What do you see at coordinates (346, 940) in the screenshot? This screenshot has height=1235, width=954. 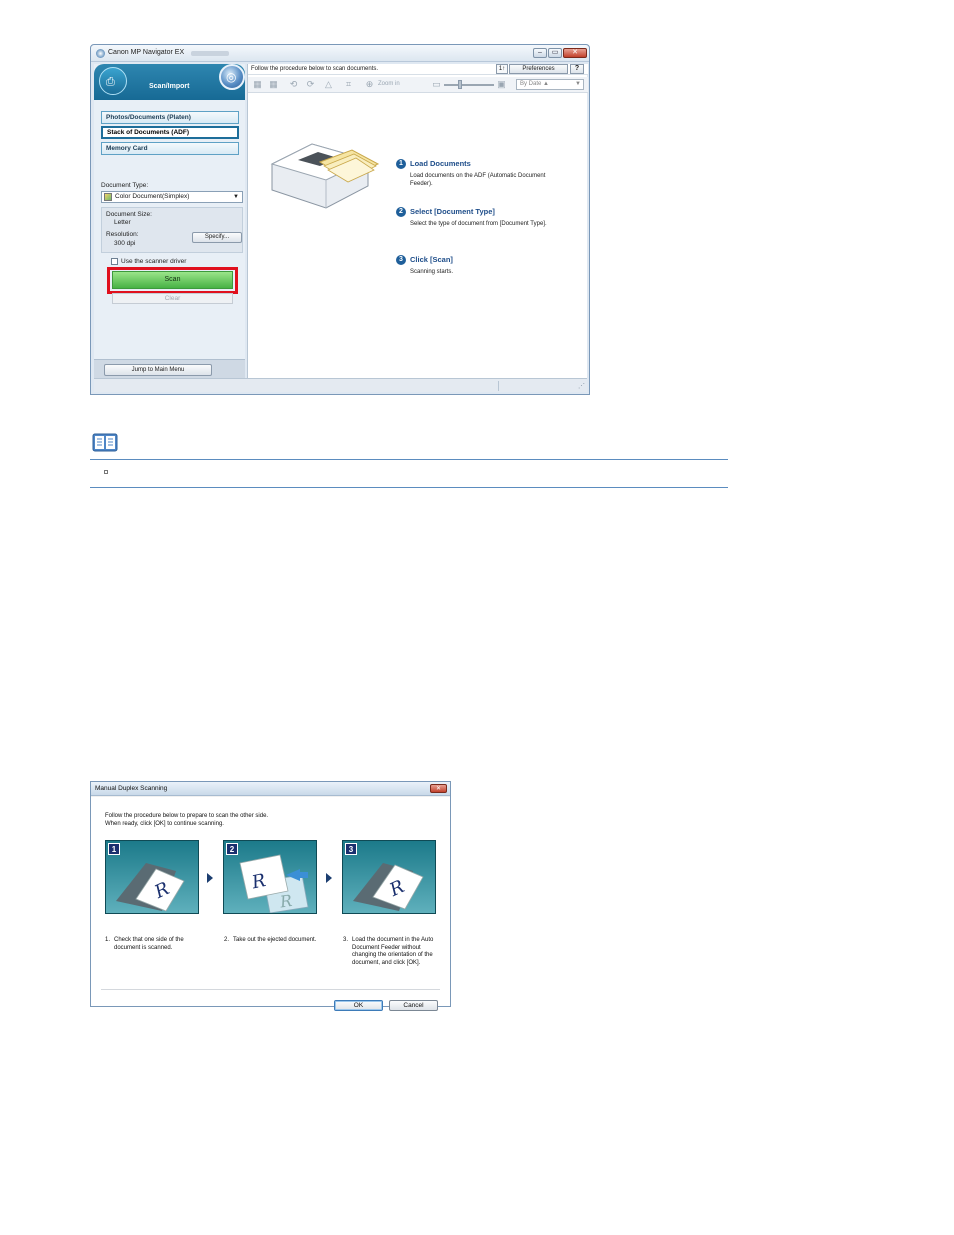 I see `panel-3-caption-number: 3.` at bounding box center [346, 940].